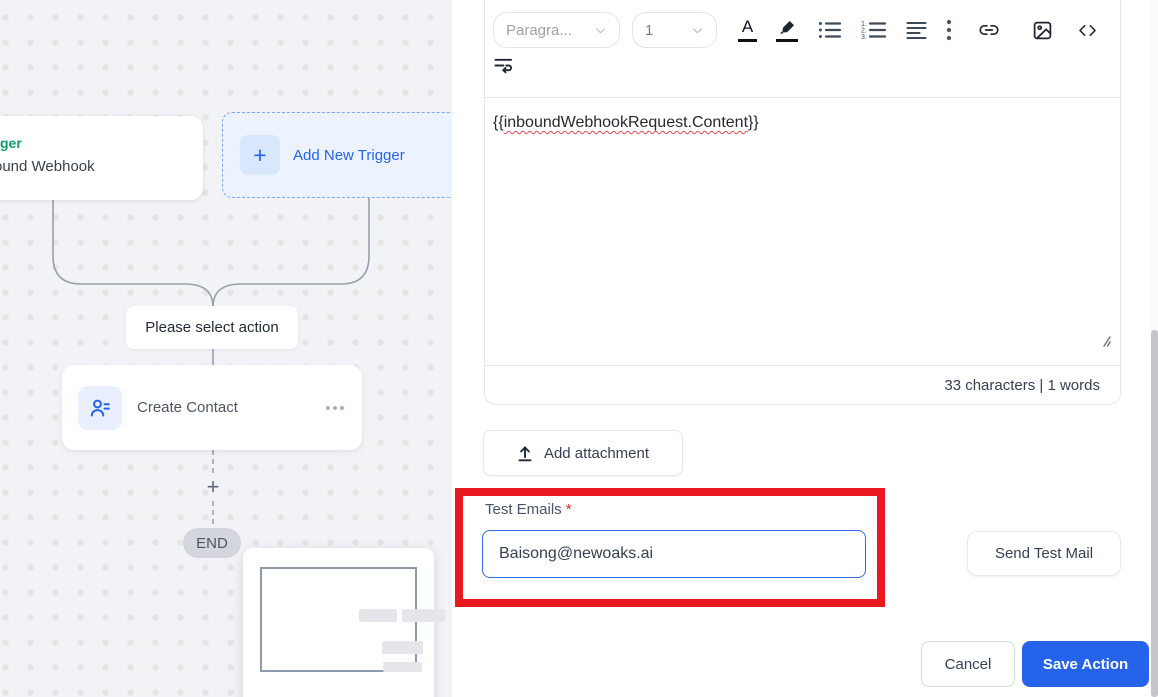 The width and height of the screenshot is (1158, 697). Describe the element at coordinates (260, 155) in the screenshot. I see `plus-icon: +` at that location.